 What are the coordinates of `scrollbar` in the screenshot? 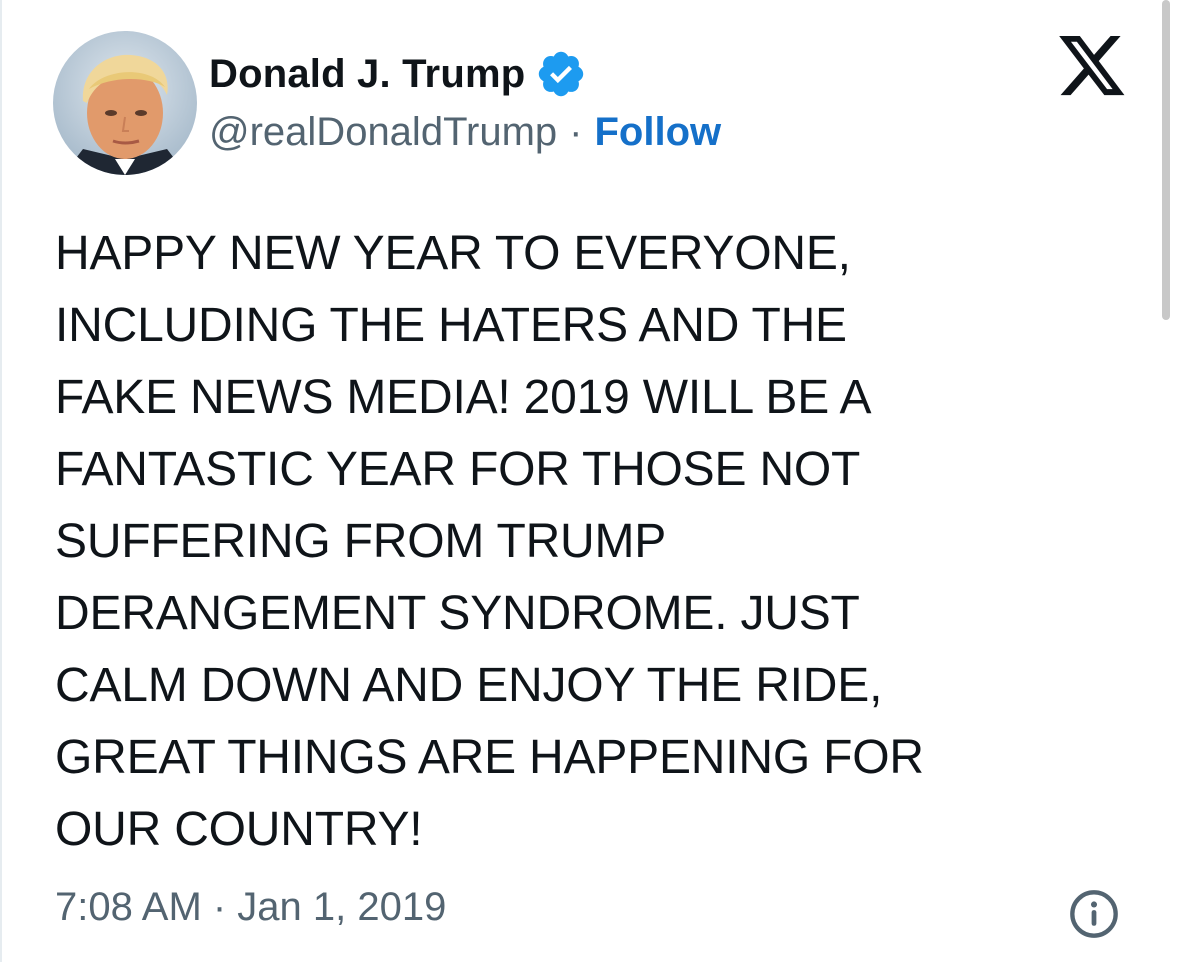 It's located at (1166, 160).